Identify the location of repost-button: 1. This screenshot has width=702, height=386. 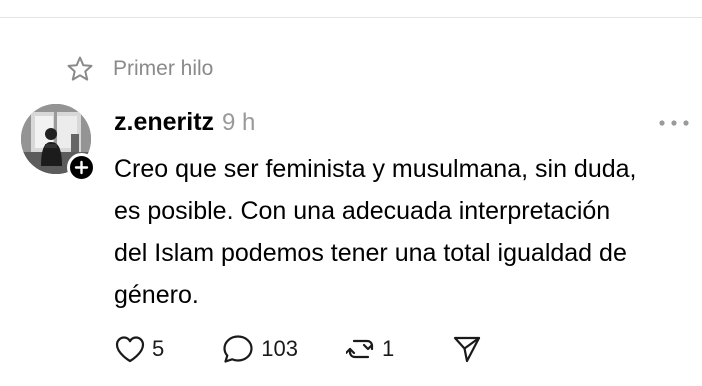
(370, 349).